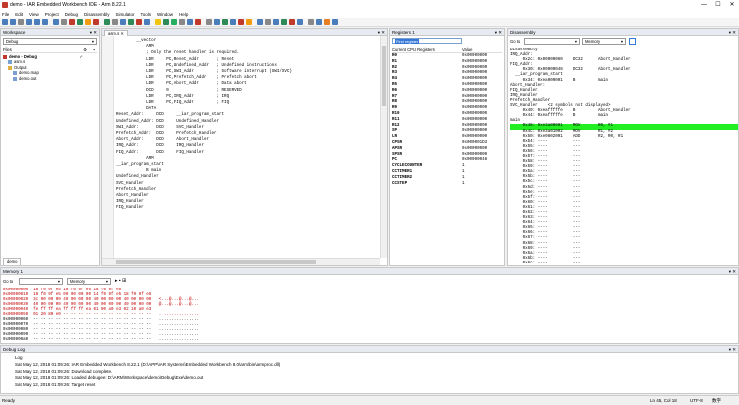 This screenshot has width=739, height=405. I want to click on file-tree: demo - Debug ✓ asm.s Output demo.map demo.out, so click(50, 67).